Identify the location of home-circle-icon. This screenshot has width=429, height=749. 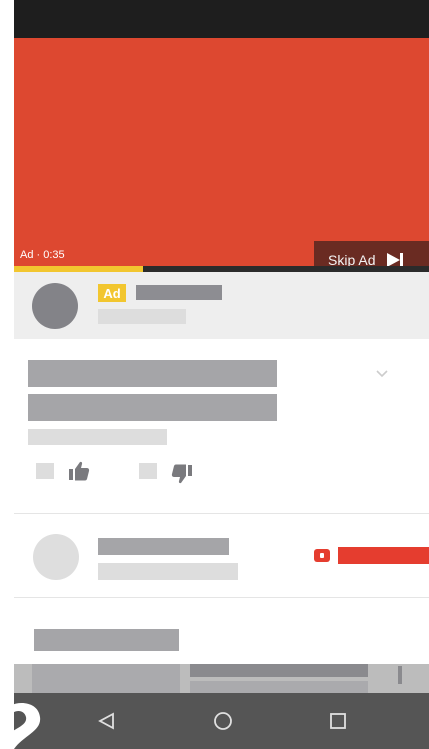
(223, 721).